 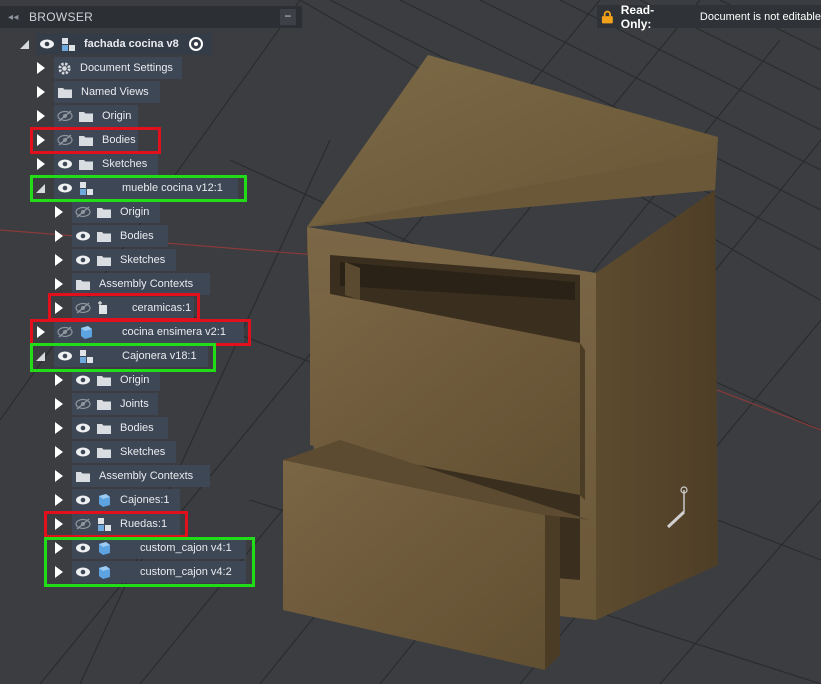 I want to click on lock-icon, so click(x=607, y=16).